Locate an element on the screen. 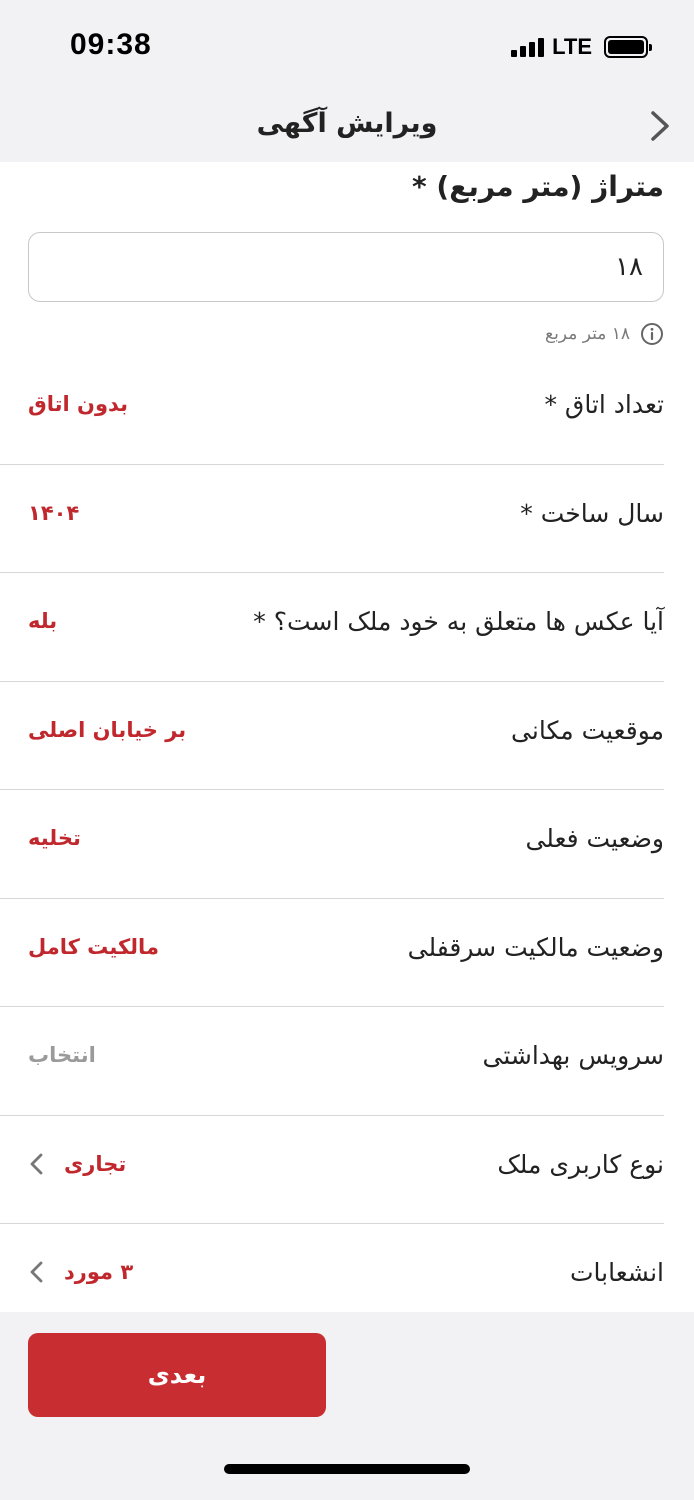 Image resolution: width=694 pixels, height=1500 pixels. info-icon is located at coordinates (652, 334).